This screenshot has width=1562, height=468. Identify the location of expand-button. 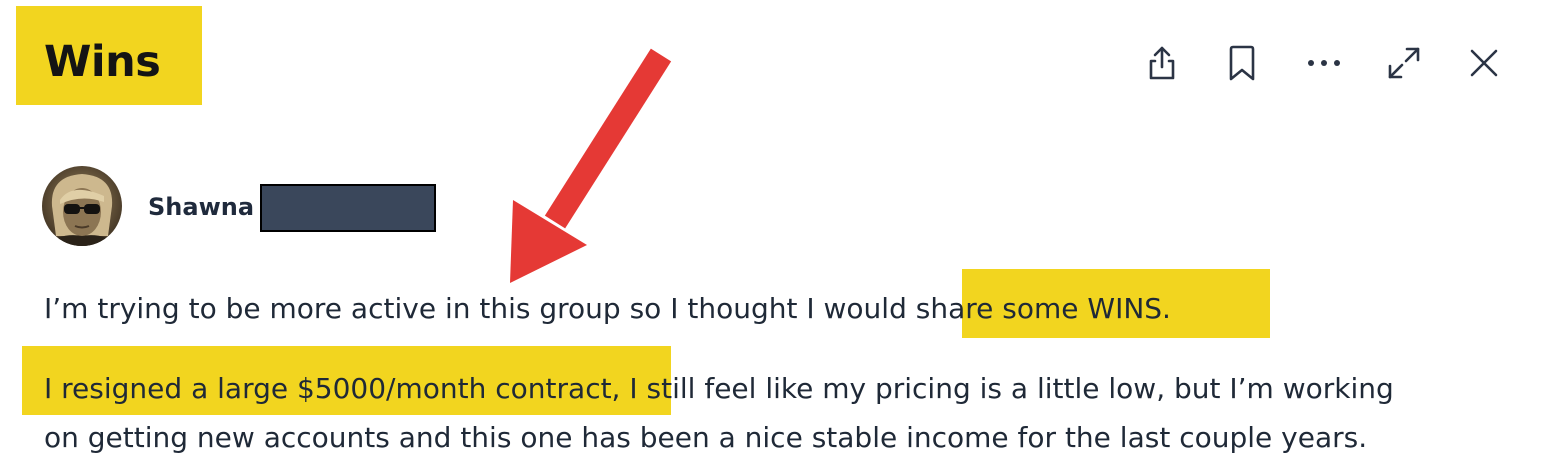
(1404, 63).